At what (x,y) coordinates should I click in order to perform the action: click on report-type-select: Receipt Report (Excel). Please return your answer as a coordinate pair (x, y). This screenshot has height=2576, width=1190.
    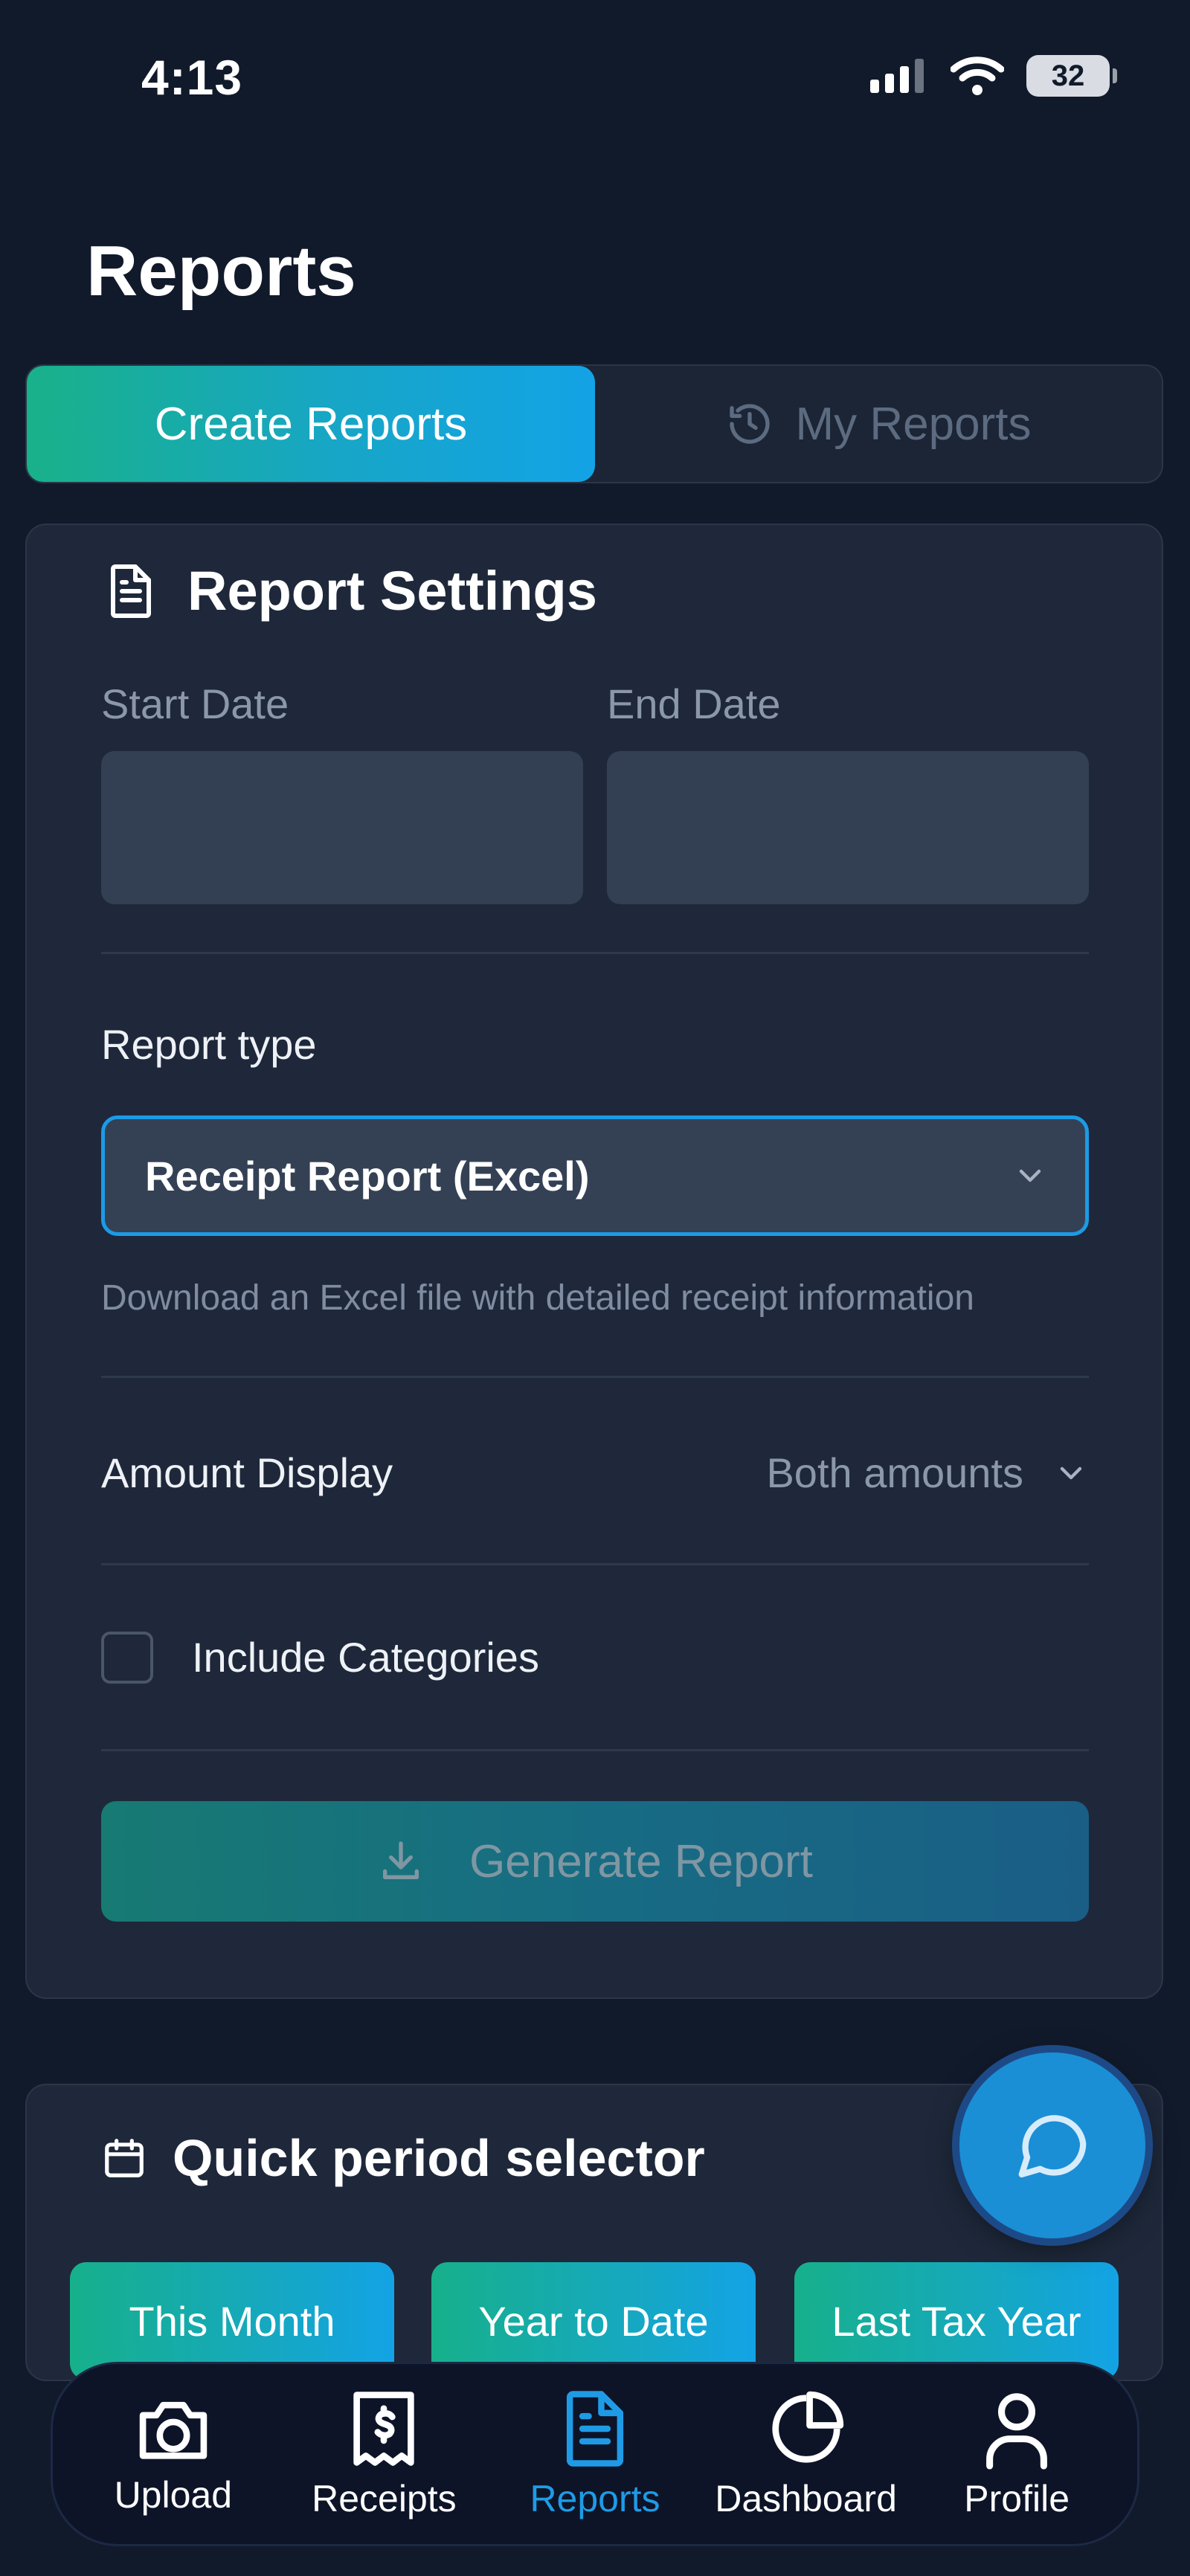
    Looking at the image, I should click on (595, 1175).